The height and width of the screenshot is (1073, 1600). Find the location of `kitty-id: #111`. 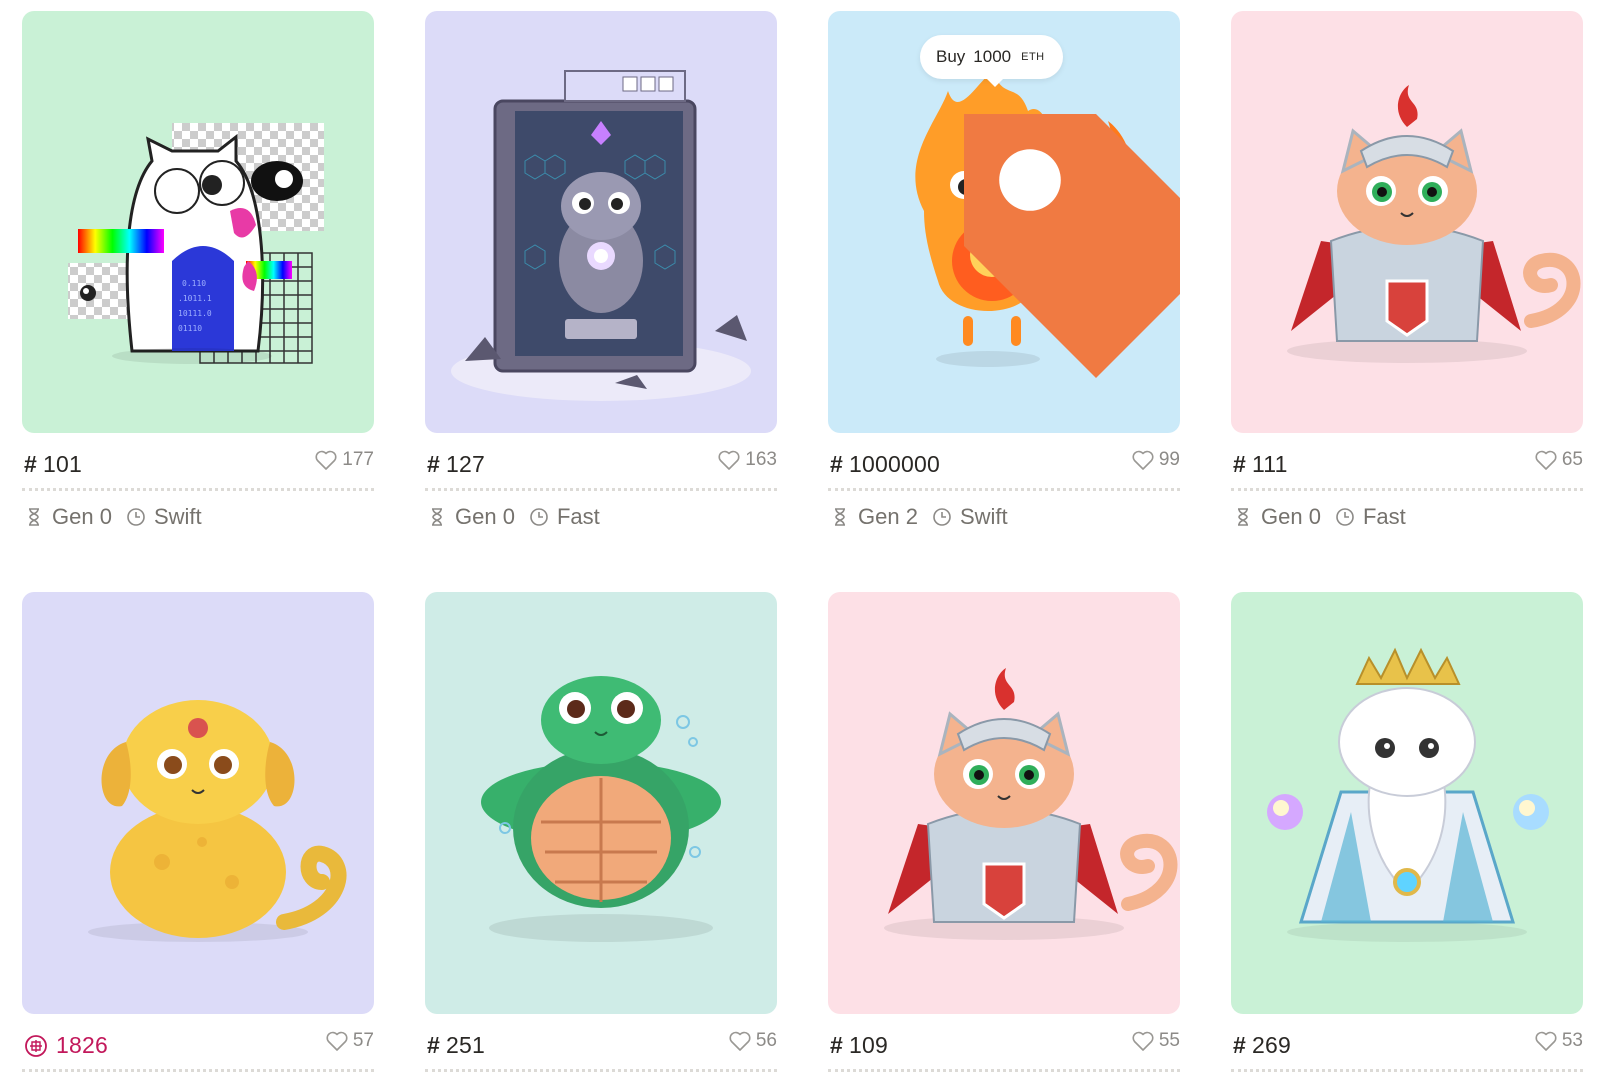

kitty-id: #111 is located at coordinates (1260, 464).